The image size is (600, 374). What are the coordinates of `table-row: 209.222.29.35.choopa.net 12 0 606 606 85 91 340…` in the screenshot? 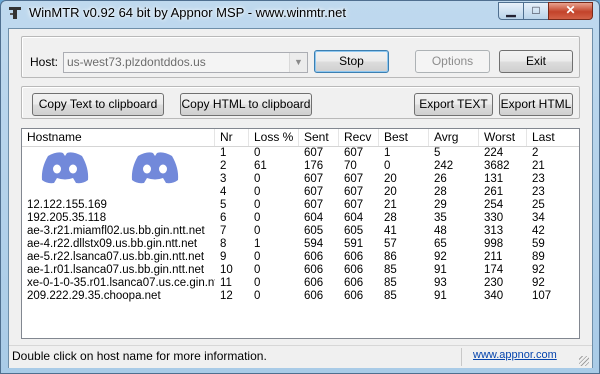 It's located at (300, 296).